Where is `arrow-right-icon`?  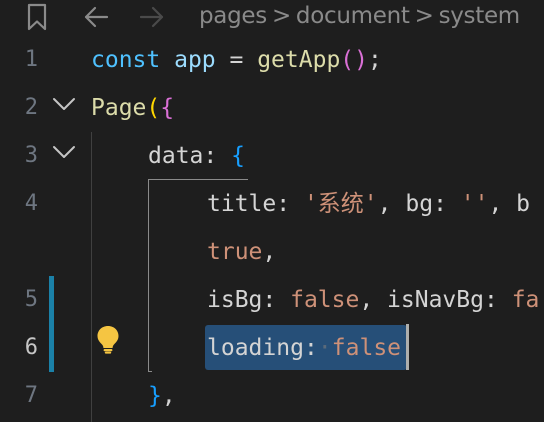 arrow-right-icon is located at coordinates (152, 17).